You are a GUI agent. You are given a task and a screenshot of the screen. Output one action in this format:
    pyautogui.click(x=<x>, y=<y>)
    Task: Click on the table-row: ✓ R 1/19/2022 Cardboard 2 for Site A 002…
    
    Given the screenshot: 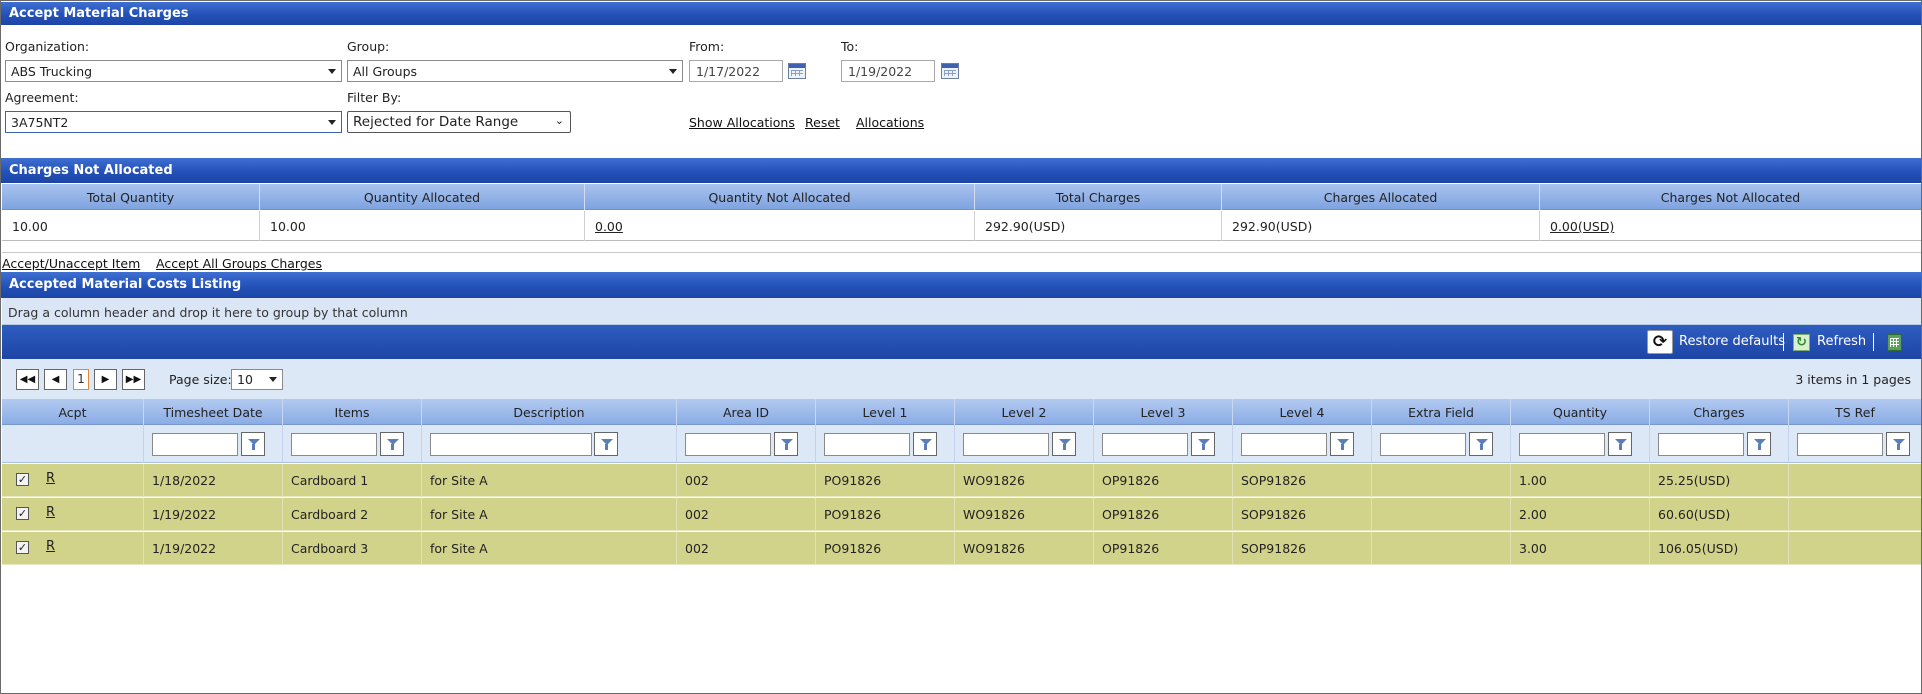 What is the action you would take?
    pyautogui.click(x=961, y=514)
    